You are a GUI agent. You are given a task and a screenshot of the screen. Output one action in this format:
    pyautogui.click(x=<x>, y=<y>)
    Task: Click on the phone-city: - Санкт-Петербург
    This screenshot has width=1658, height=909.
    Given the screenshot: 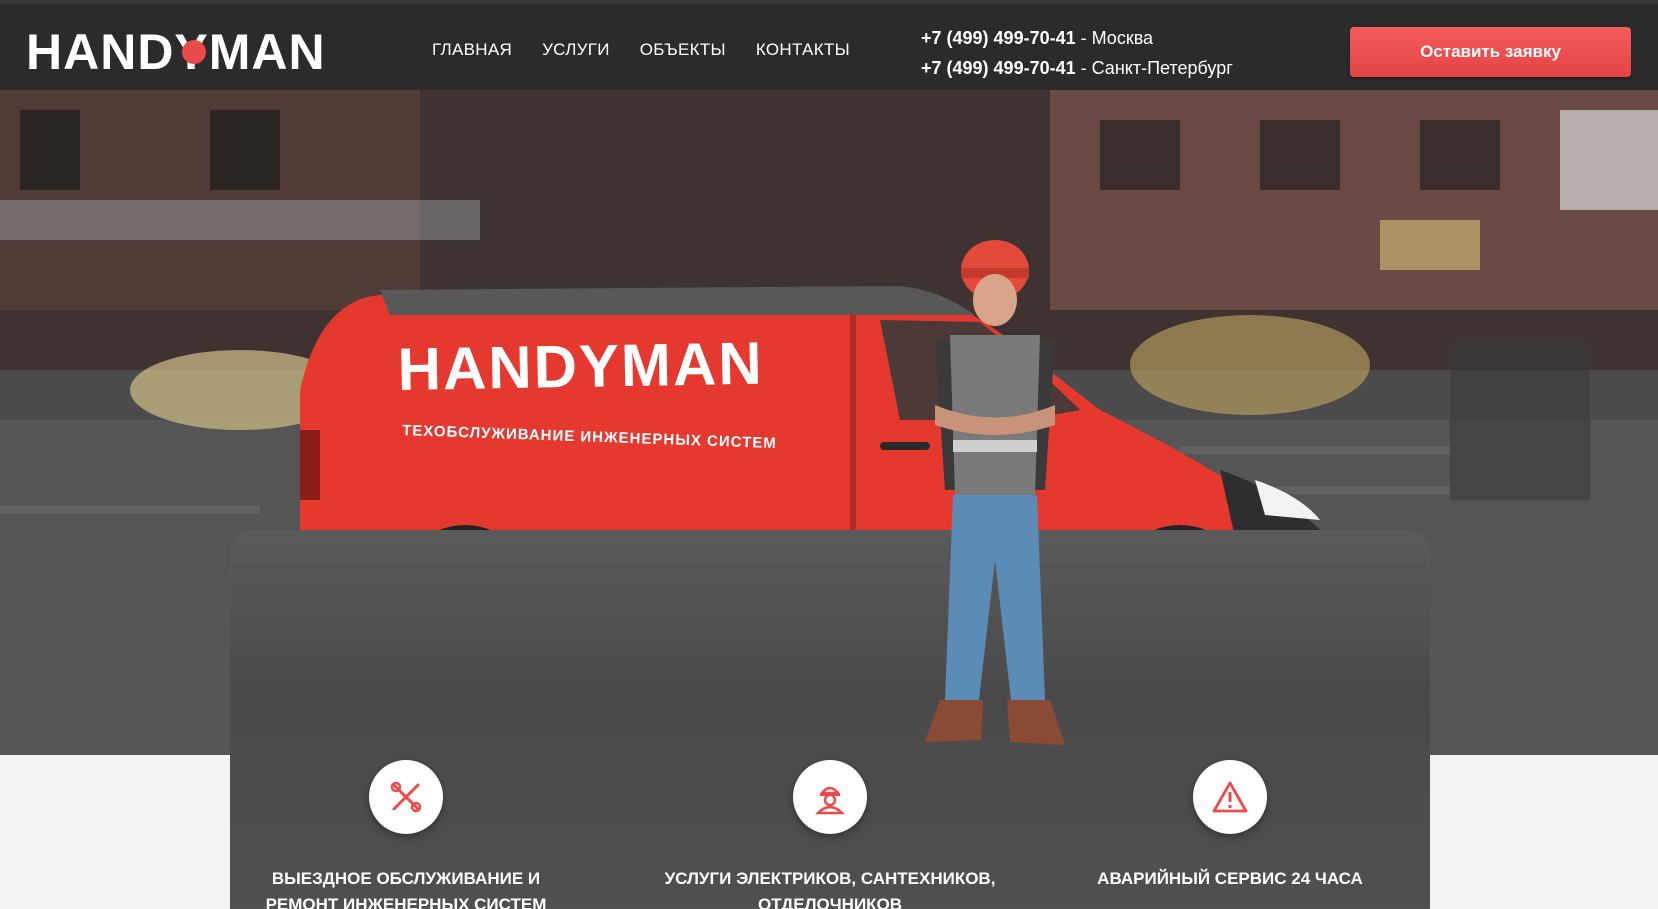 What is the action you would take?
    pyautogui.click(x=1154, y=68)
    